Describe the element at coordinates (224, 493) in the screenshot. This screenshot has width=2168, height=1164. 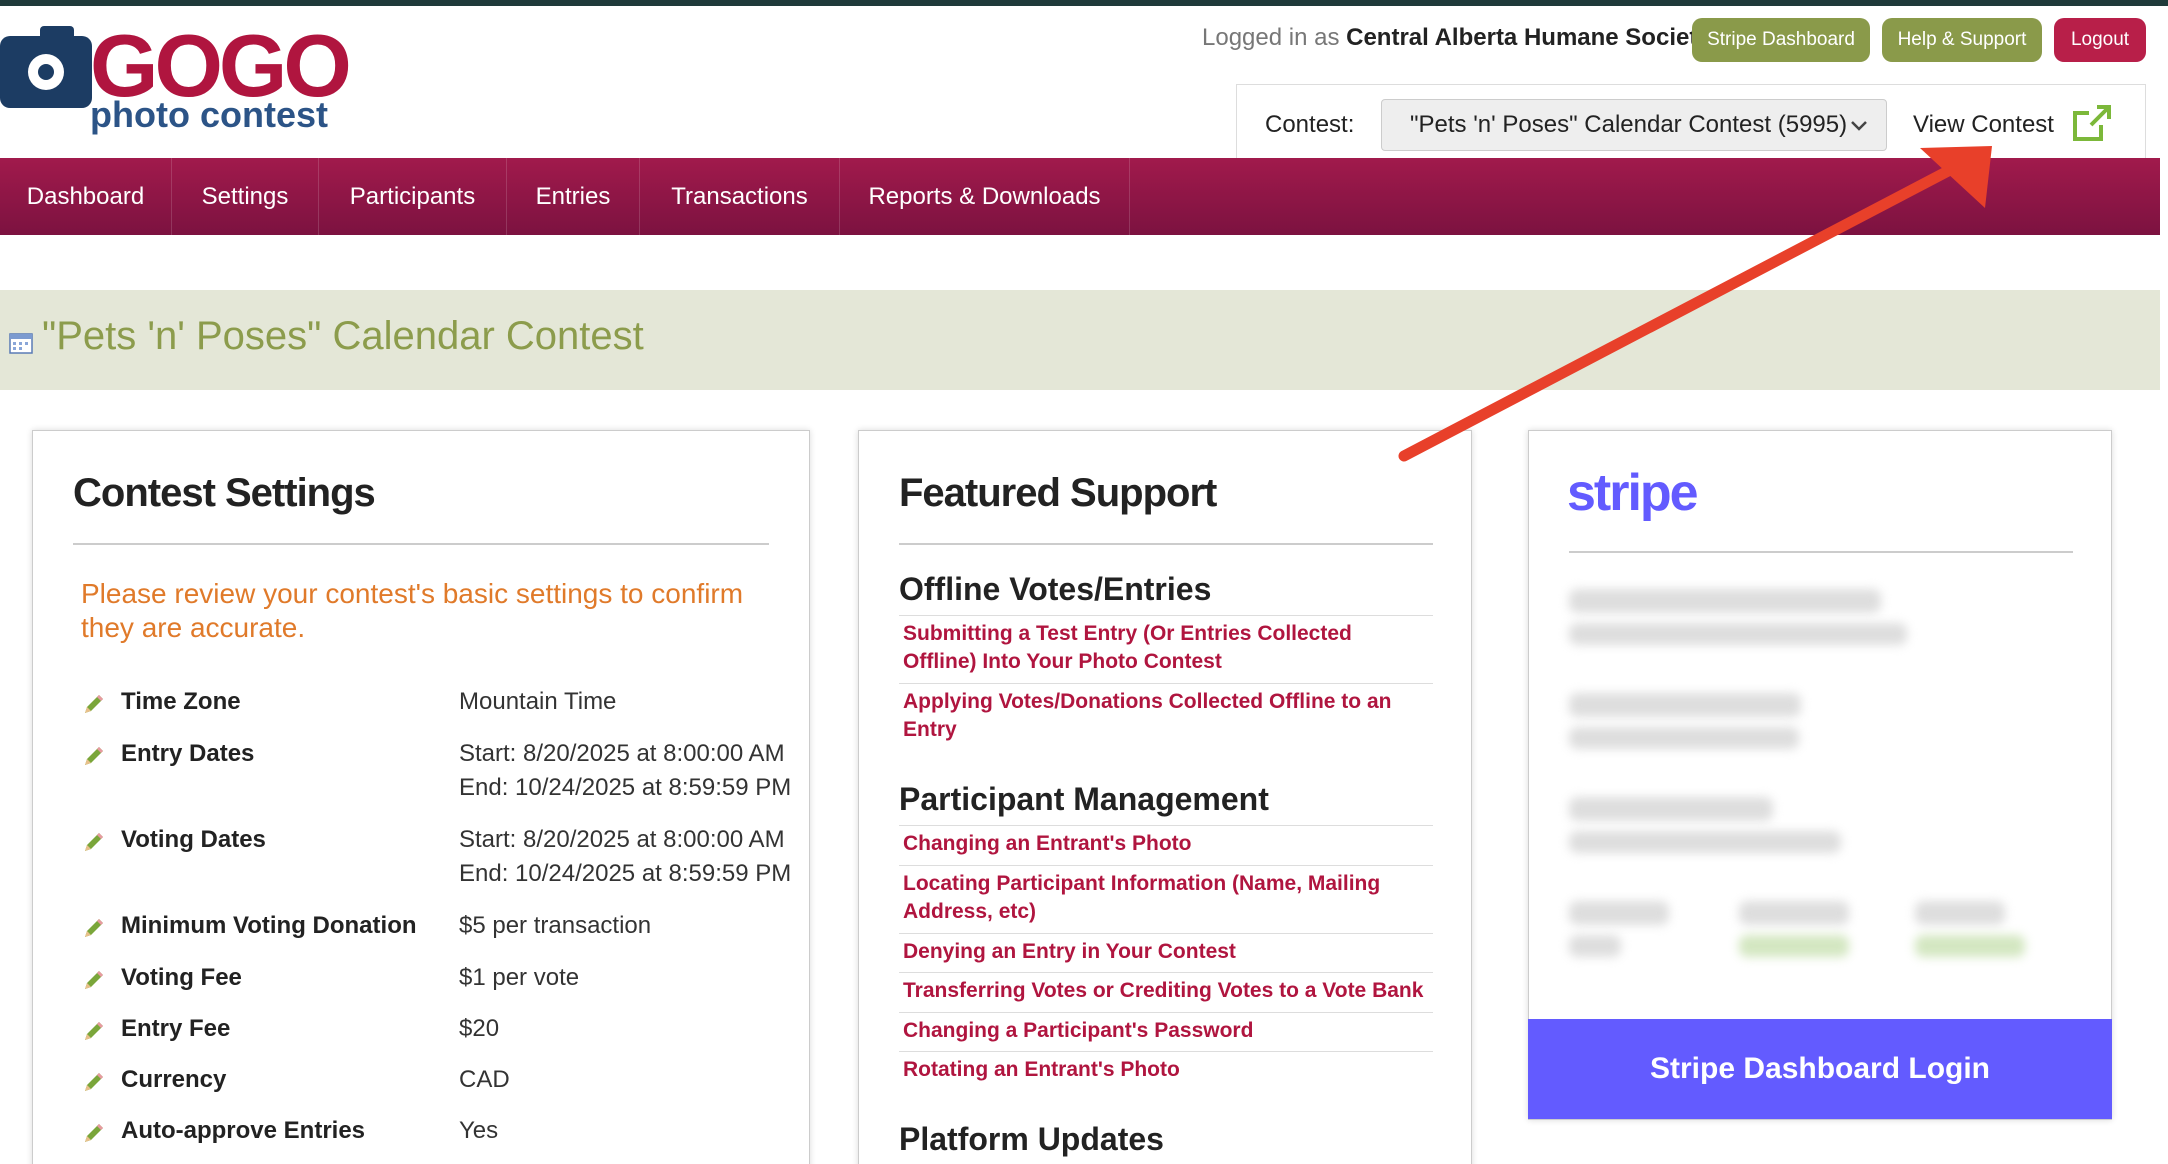
I see `contest-settings-heading: Contest Settings` at that location.